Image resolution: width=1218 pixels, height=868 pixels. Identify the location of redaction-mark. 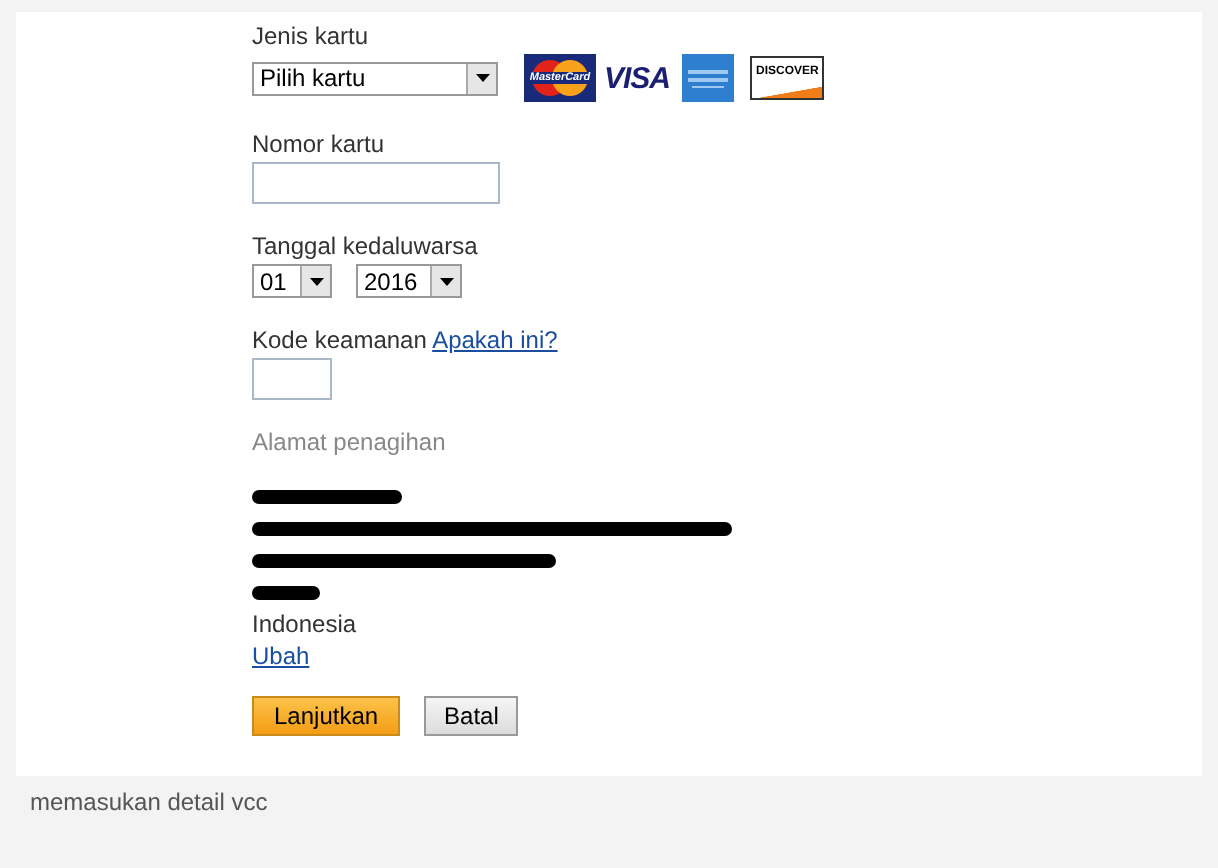
(286, 592).